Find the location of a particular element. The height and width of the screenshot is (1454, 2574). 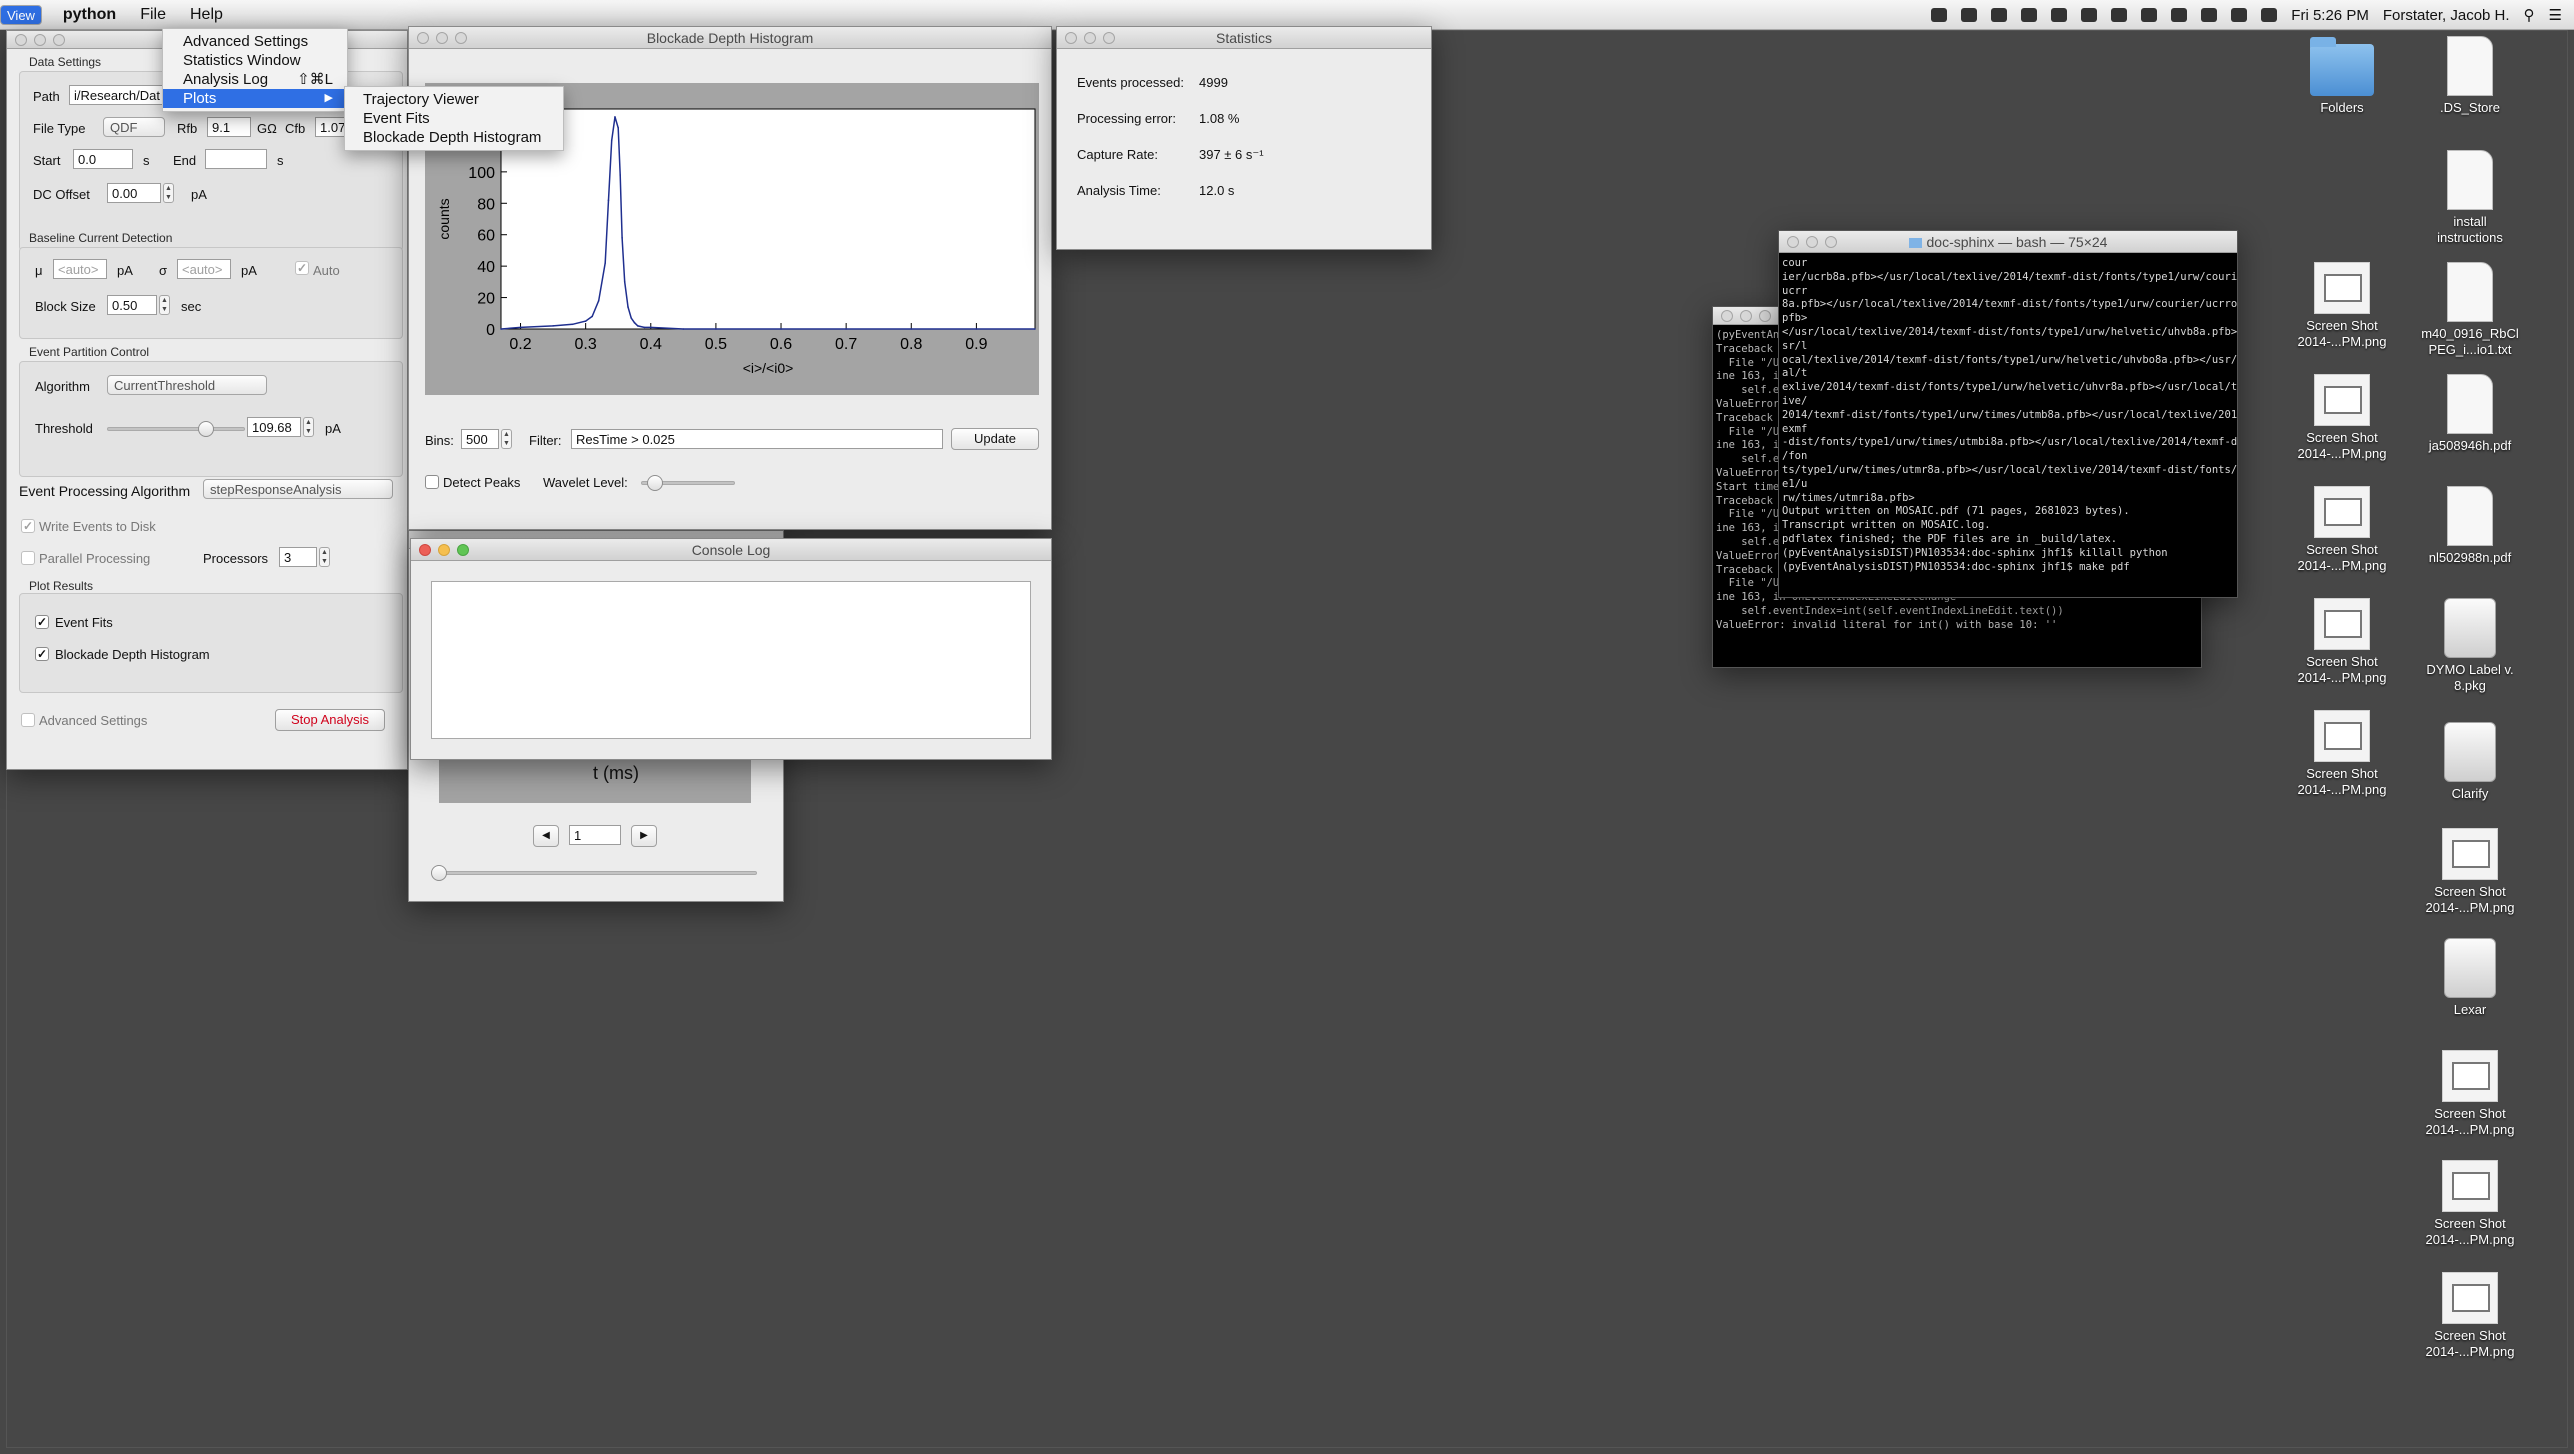

desktop-icon: ja508946h.pdf is located at coordinates (2470, 414).